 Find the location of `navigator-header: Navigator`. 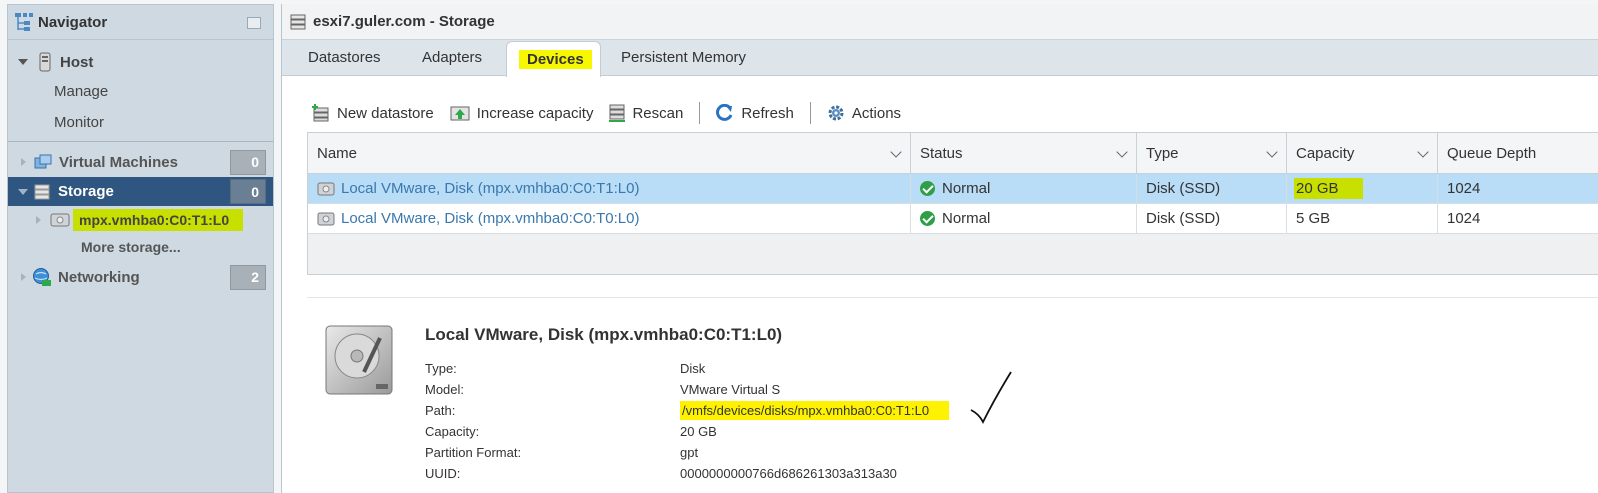

navigator-header: Navigator is located at coordinates (140, 22).